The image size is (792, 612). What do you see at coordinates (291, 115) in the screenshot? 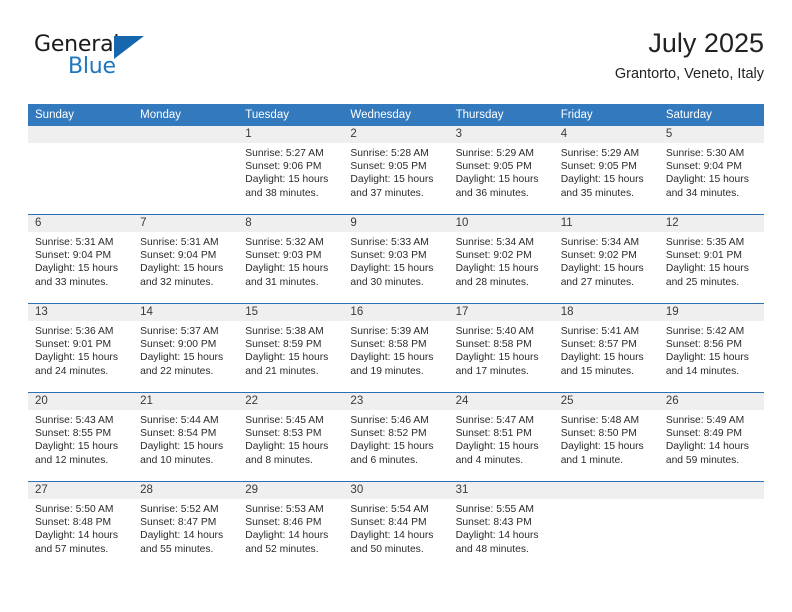
I see `weekday-header-tuesday: Tuesday` at bounding box center [291, 115].